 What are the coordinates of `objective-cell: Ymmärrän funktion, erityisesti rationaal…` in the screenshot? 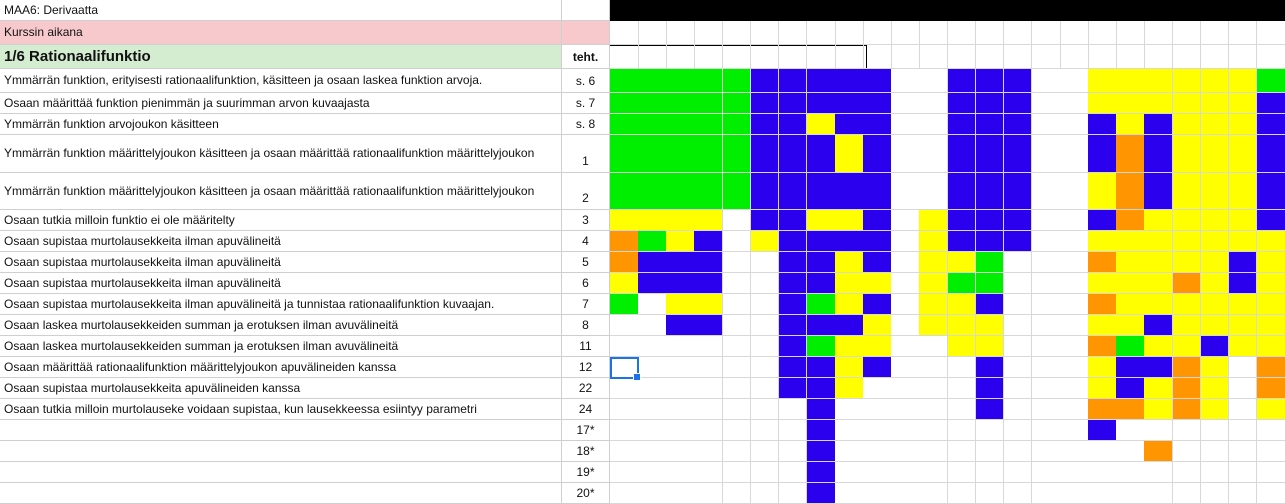 It's located at (281, 81).